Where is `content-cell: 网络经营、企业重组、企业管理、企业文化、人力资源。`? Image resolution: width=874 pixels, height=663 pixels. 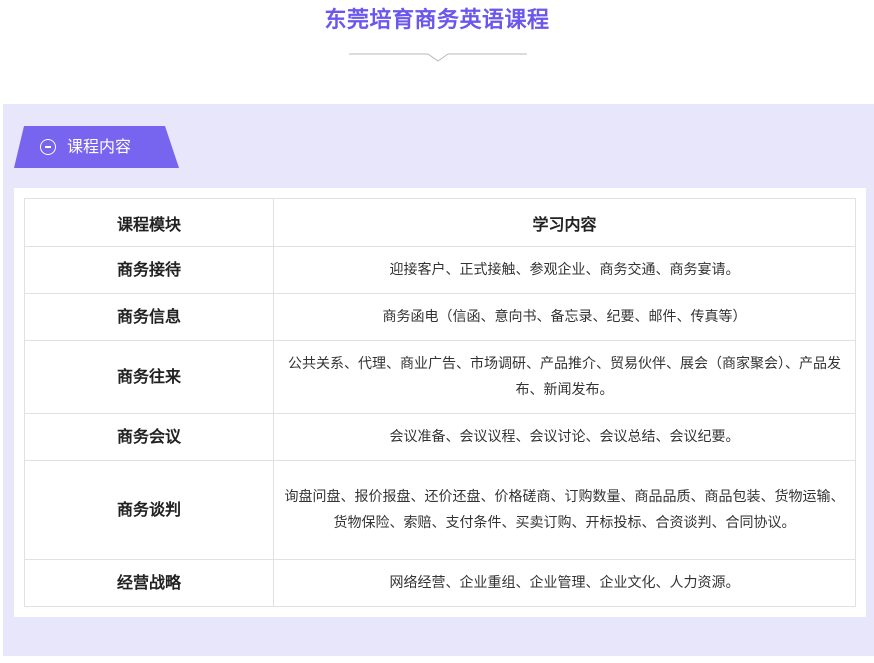 content-cell: 网络经营、企业重组、企业管理、企业文化、人力资源。 is located at coordinates (564, 583).